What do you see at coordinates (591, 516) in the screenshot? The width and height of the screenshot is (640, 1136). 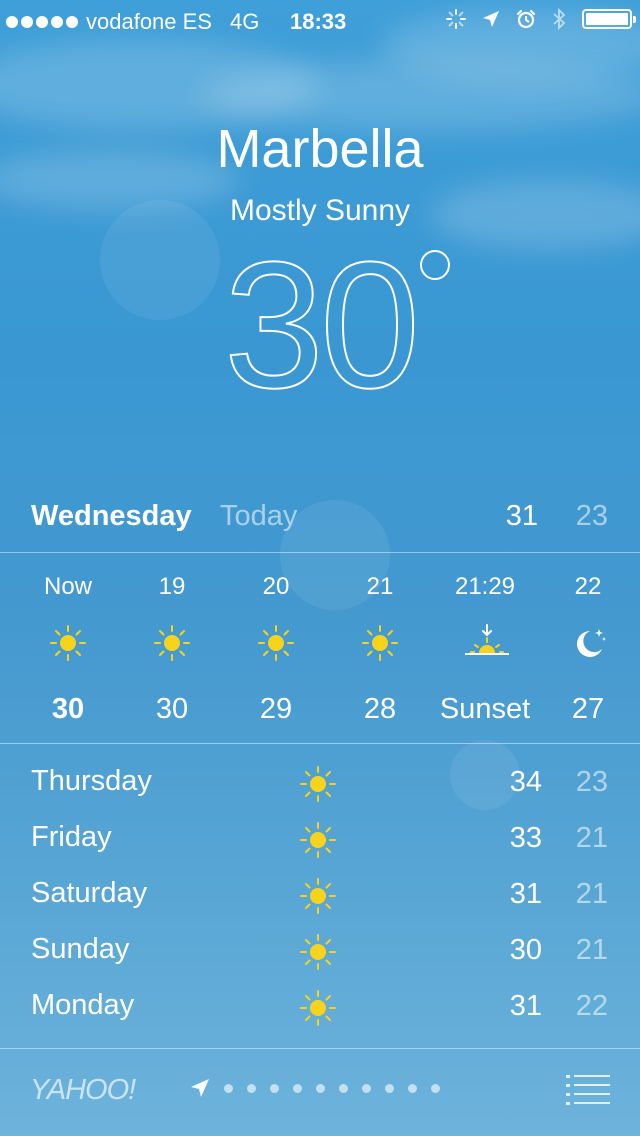 I see `today-low: 23` at bounding box center [591, 516].